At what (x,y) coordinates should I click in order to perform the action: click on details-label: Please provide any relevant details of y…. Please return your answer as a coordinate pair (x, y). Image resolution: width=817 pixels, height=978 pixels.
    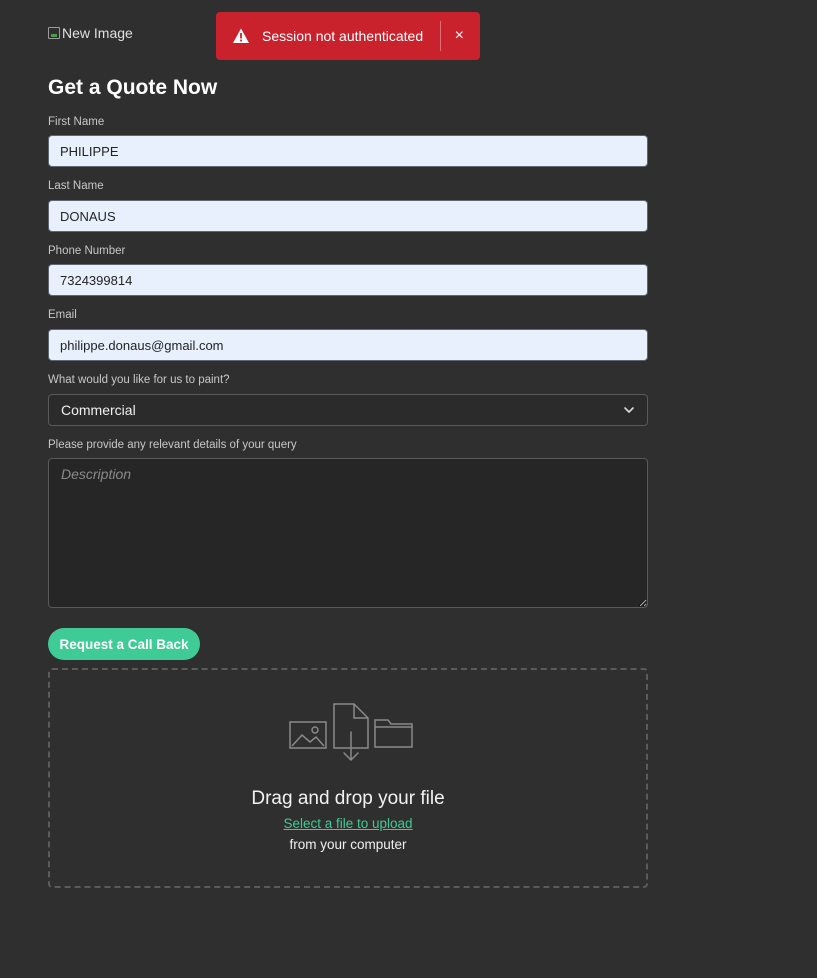
    Looking at the image, I should click on (172, 445).